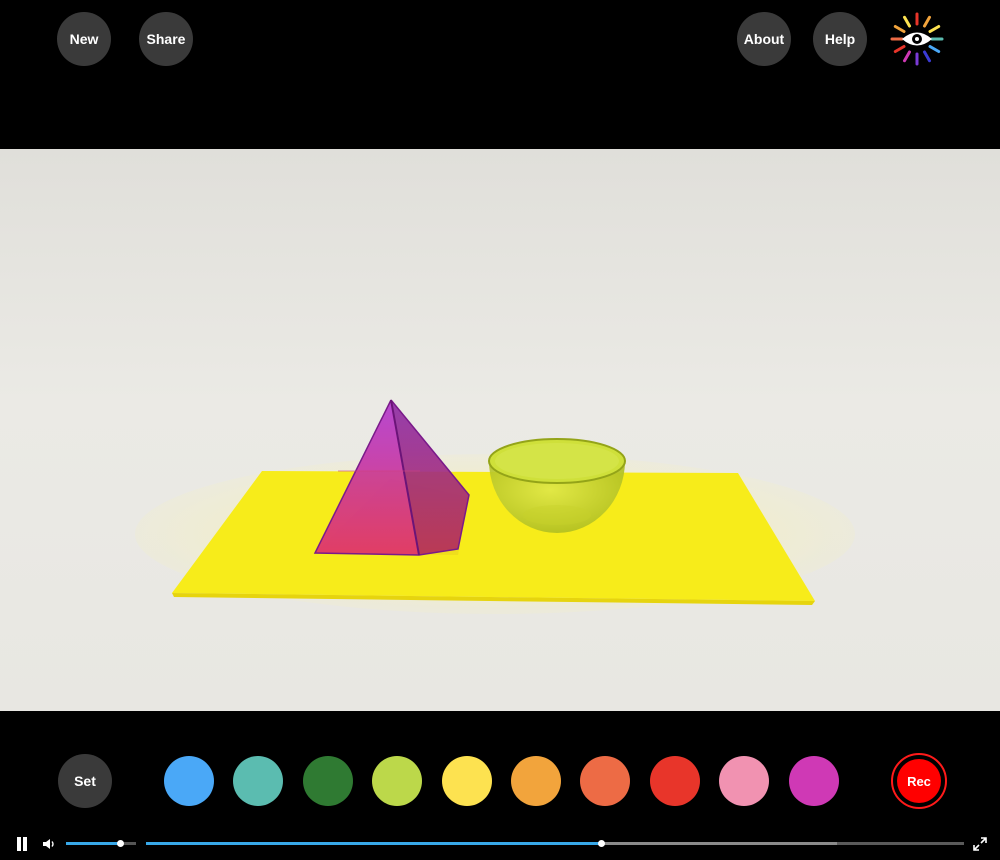  I want to click on about-button: About, so click(764, 39).